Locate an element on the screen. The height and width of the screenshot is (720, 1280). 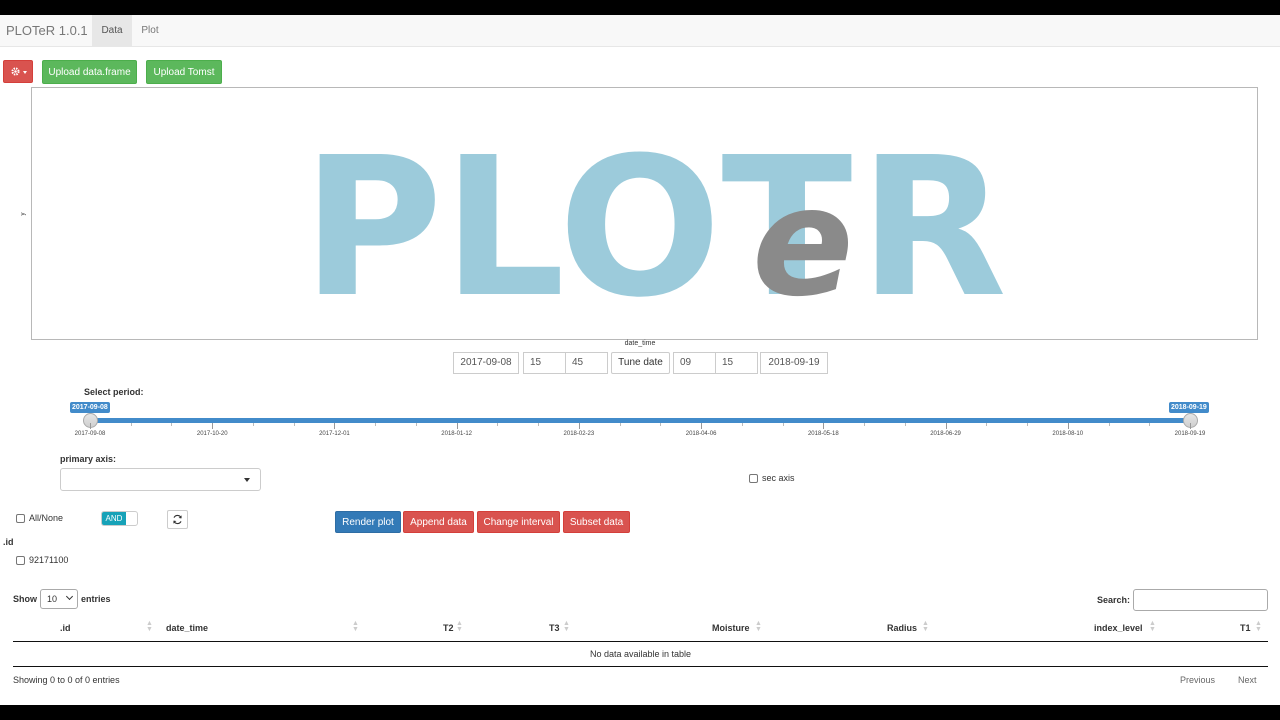
upload-dataframe-button: Upload data.frame is located at coordinates (89, 72).